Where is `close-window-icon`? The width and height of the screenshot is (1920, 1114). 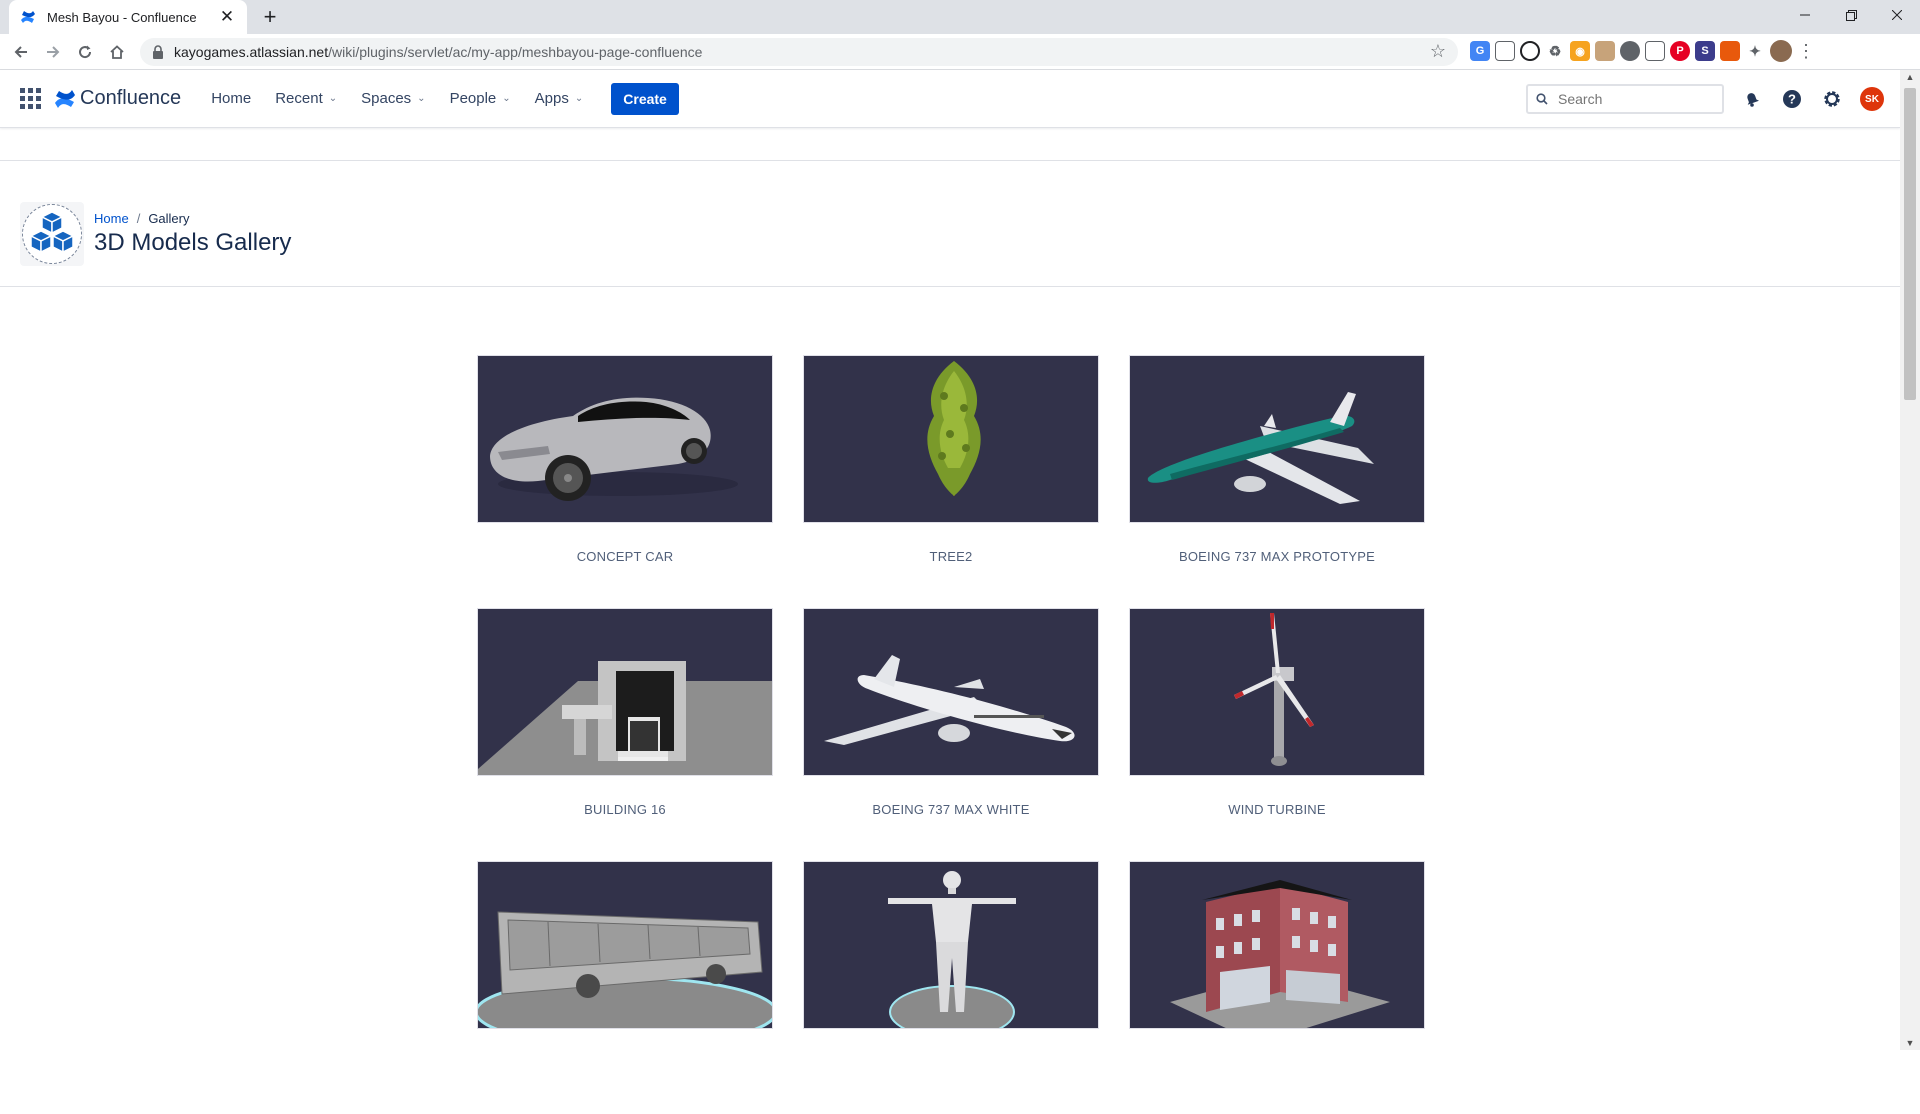 close-window-icon is located at coordinates (1897, 15).